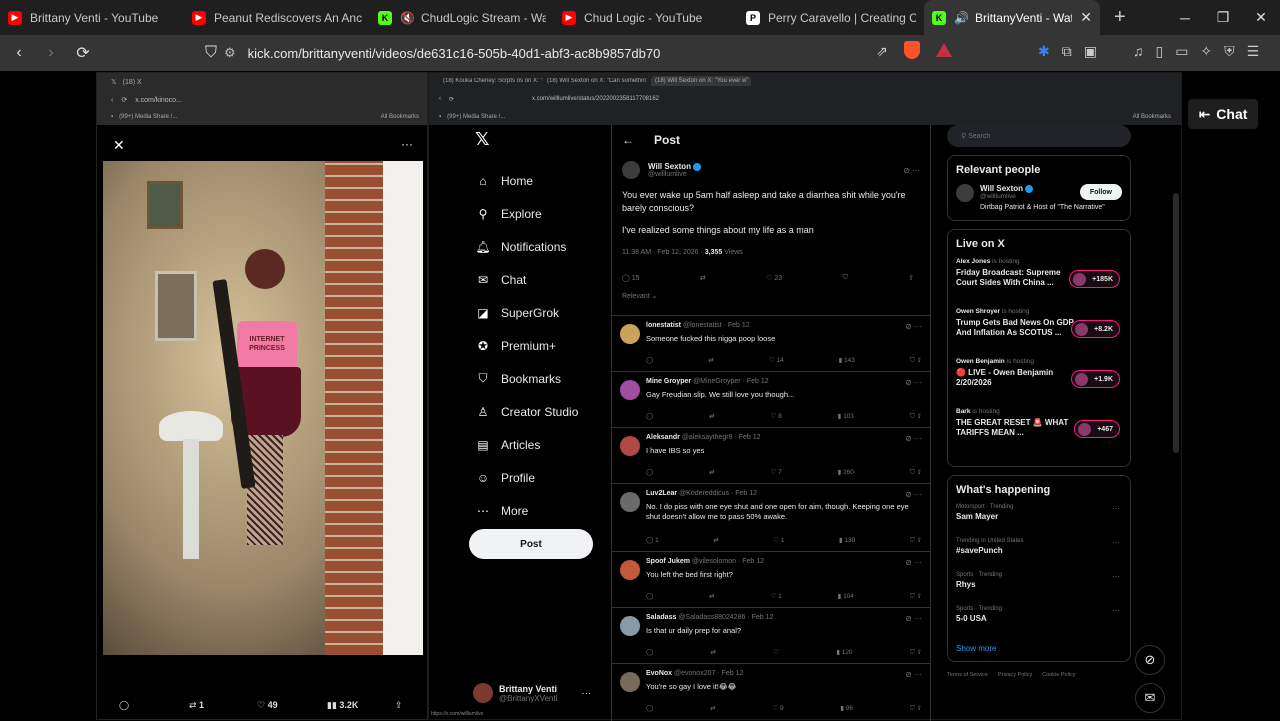  I want to click on browser-tab: ▶ Chud Logic - YouTube, so click(646, 17).